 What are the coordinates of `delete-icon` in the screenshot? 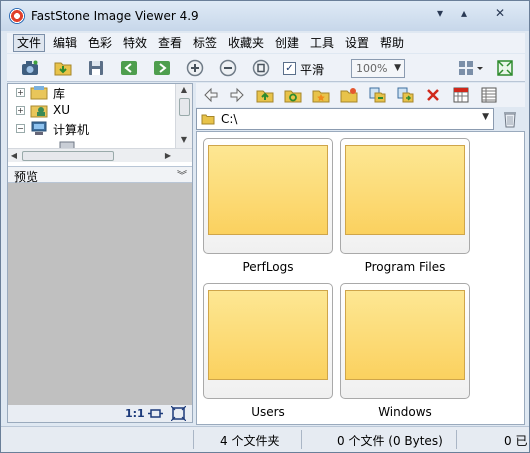 It's located at (433, 95).